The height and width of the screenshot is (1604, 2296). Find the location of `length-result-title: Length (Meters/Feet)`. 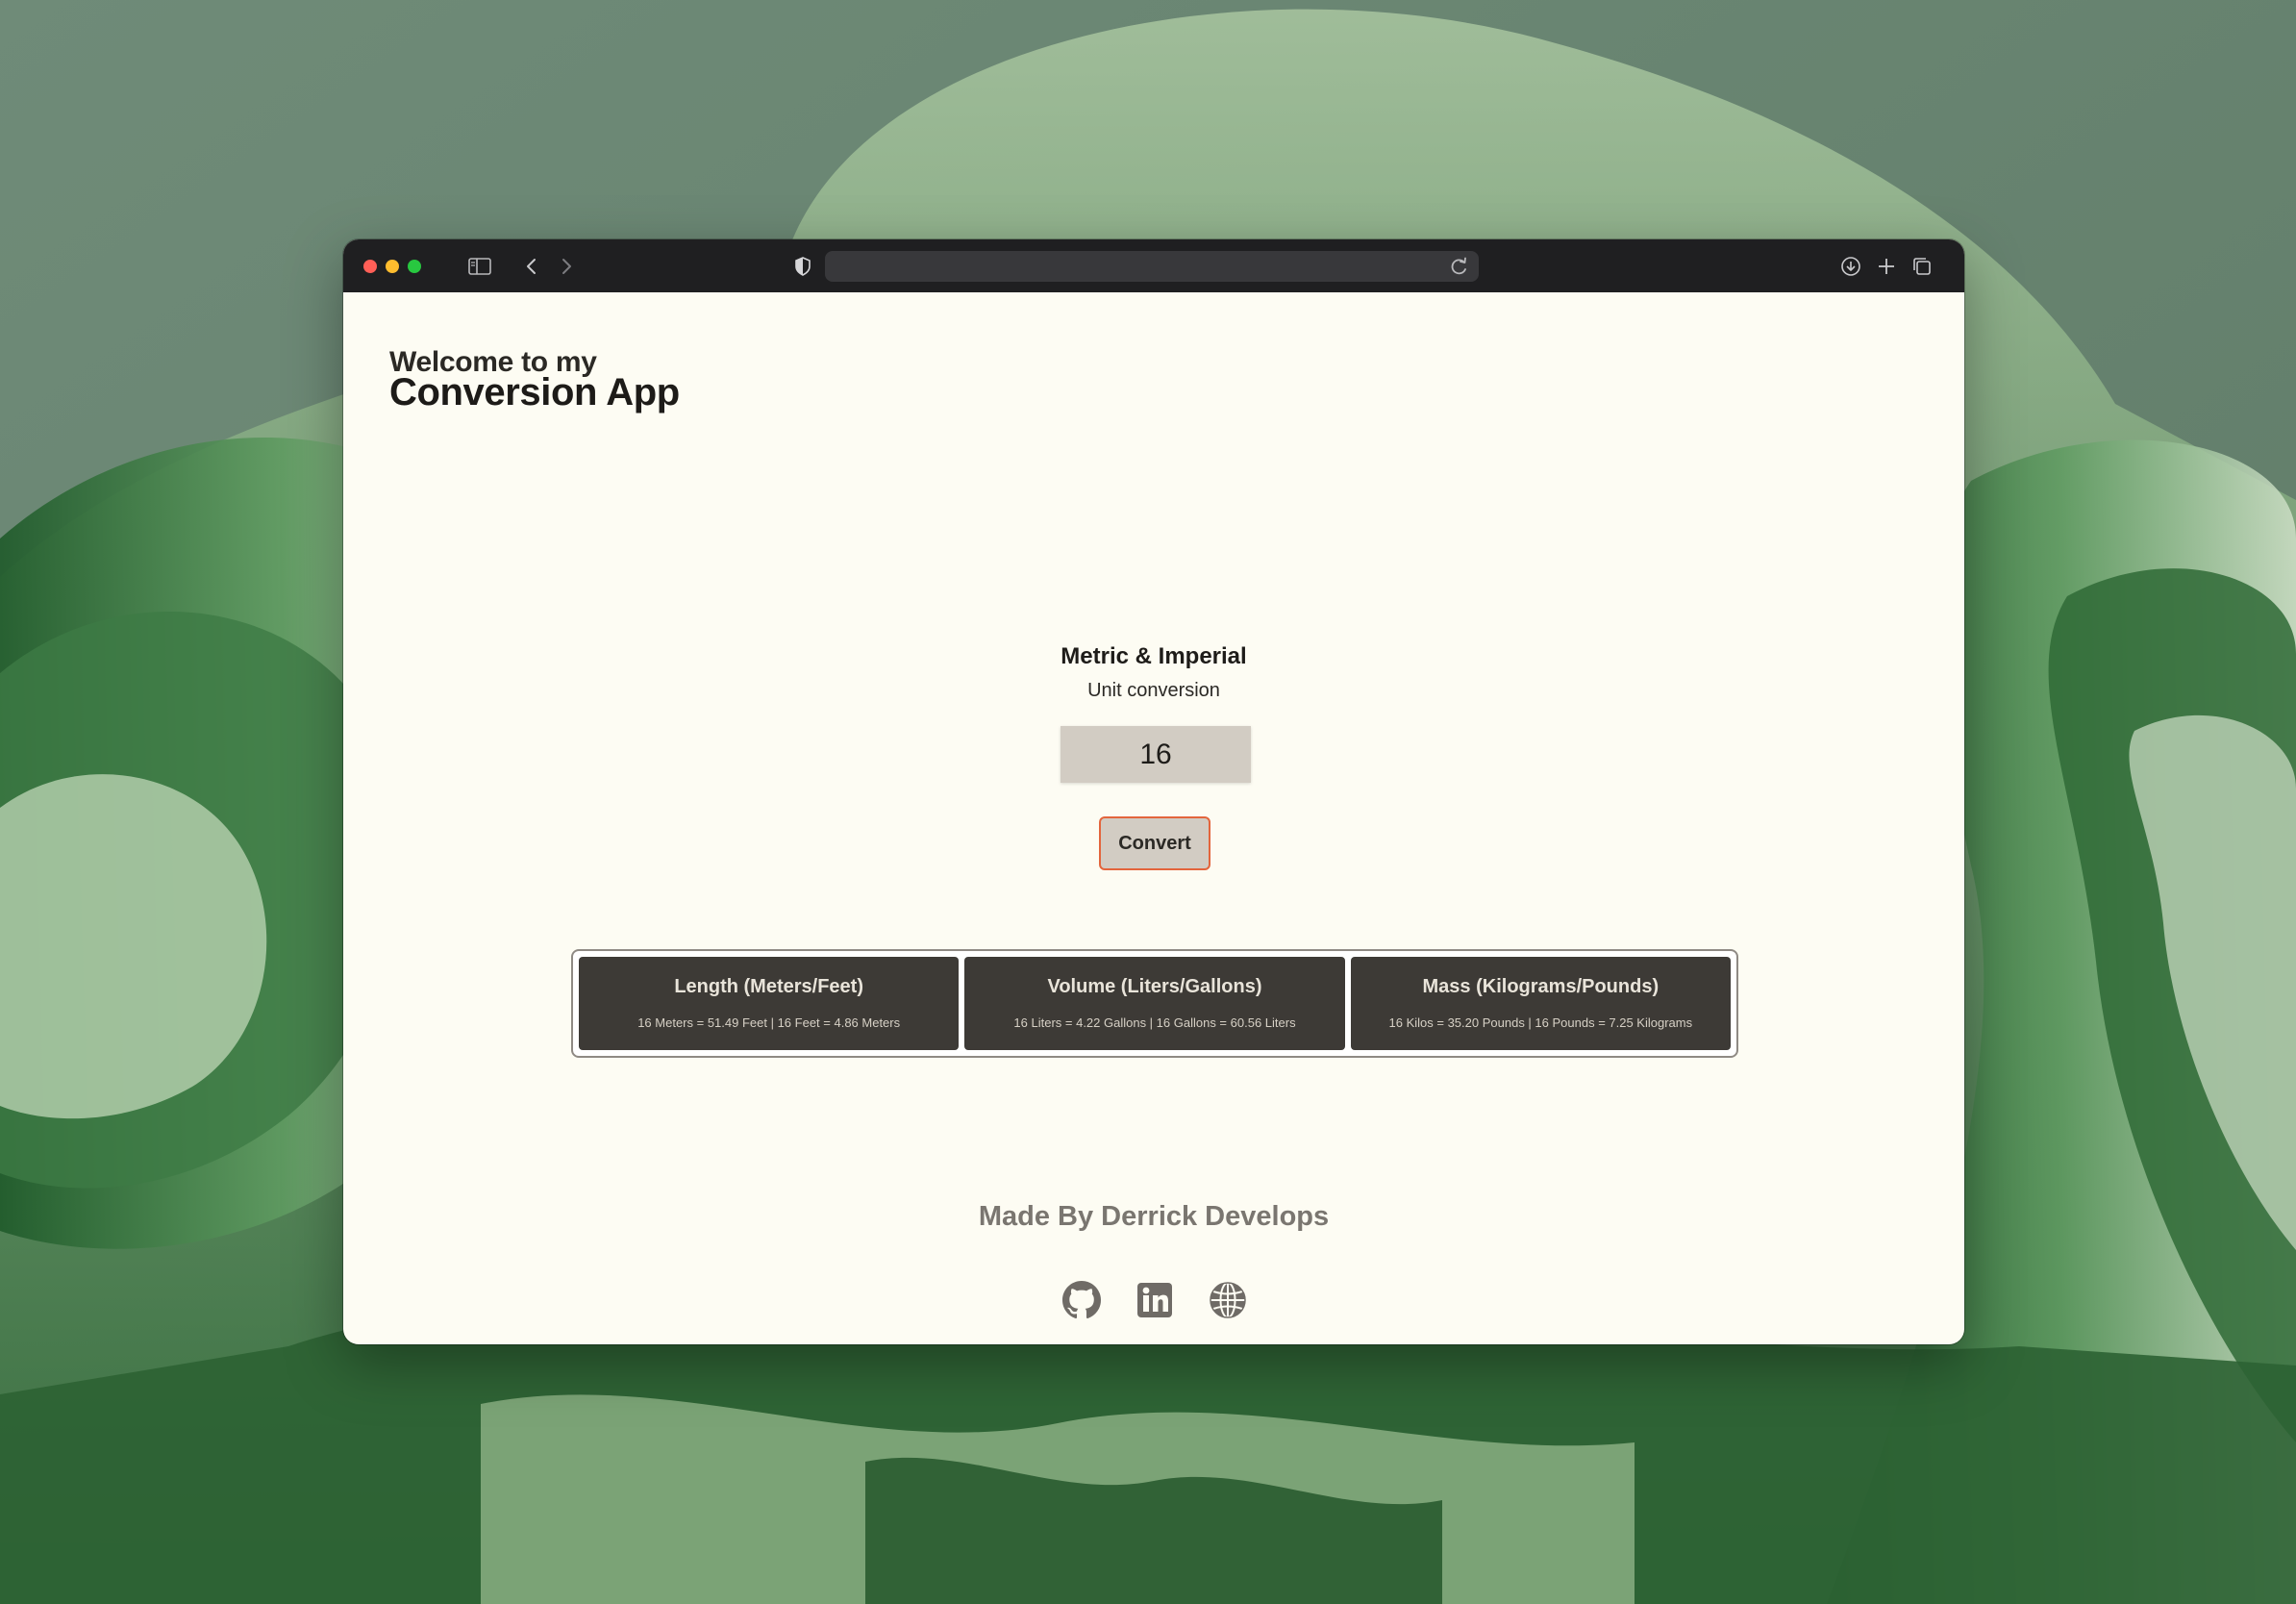

length-result-title: Length (Meters/Feet) is located at coordinates (768, 986).